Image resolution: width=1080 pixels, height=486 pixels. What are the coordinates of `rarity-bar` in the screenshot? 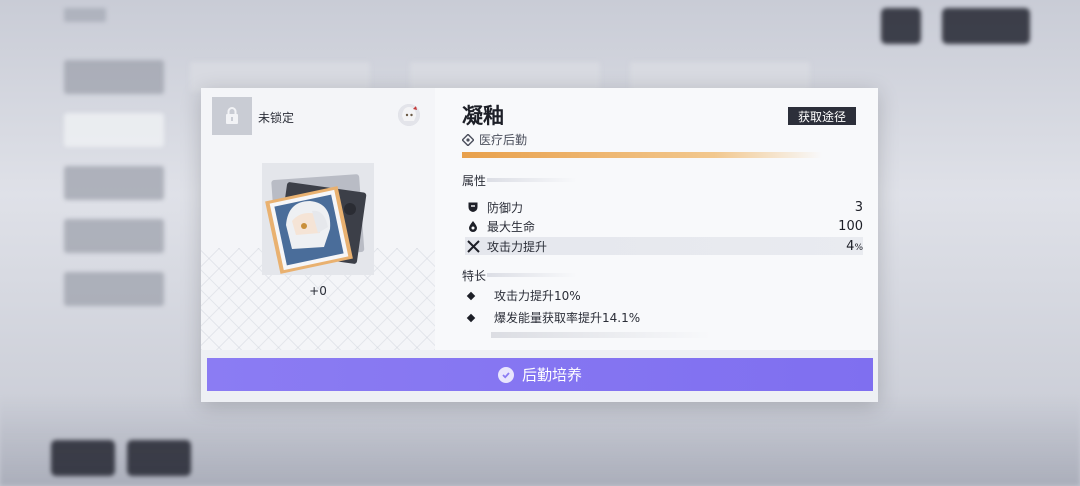 It's located at (642, 155).